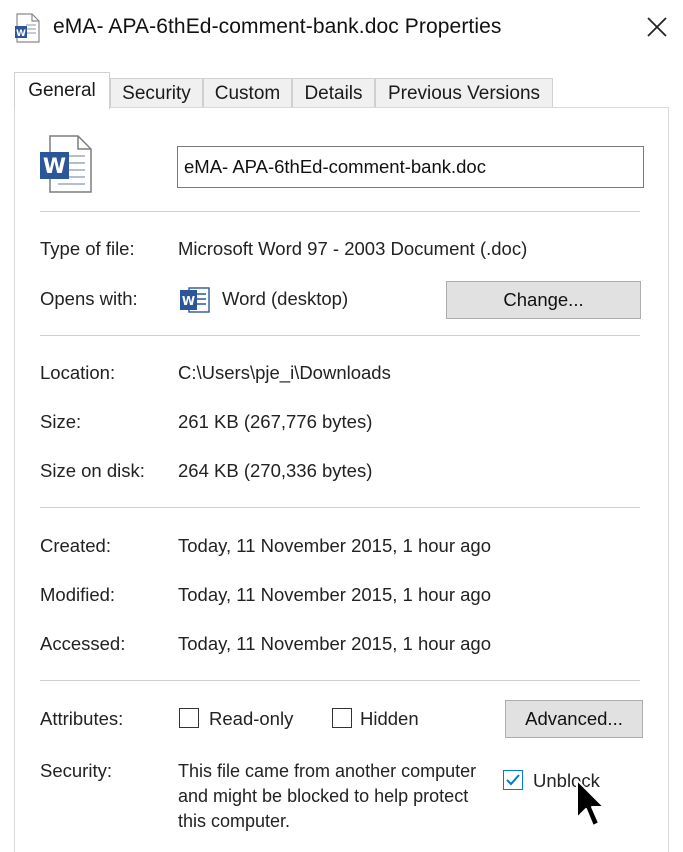 This screenshot has width=683, height=852. I want to click on close-icon, so click(657, 27).